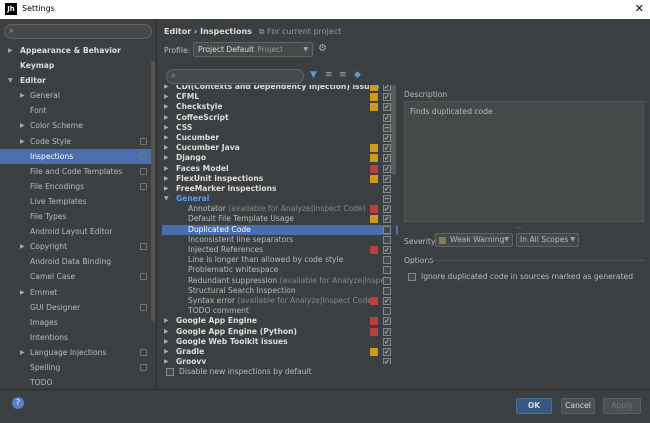 This screenshot has height=423, width=650. I want to click on inspections-scrollbar, so click(393, 224).